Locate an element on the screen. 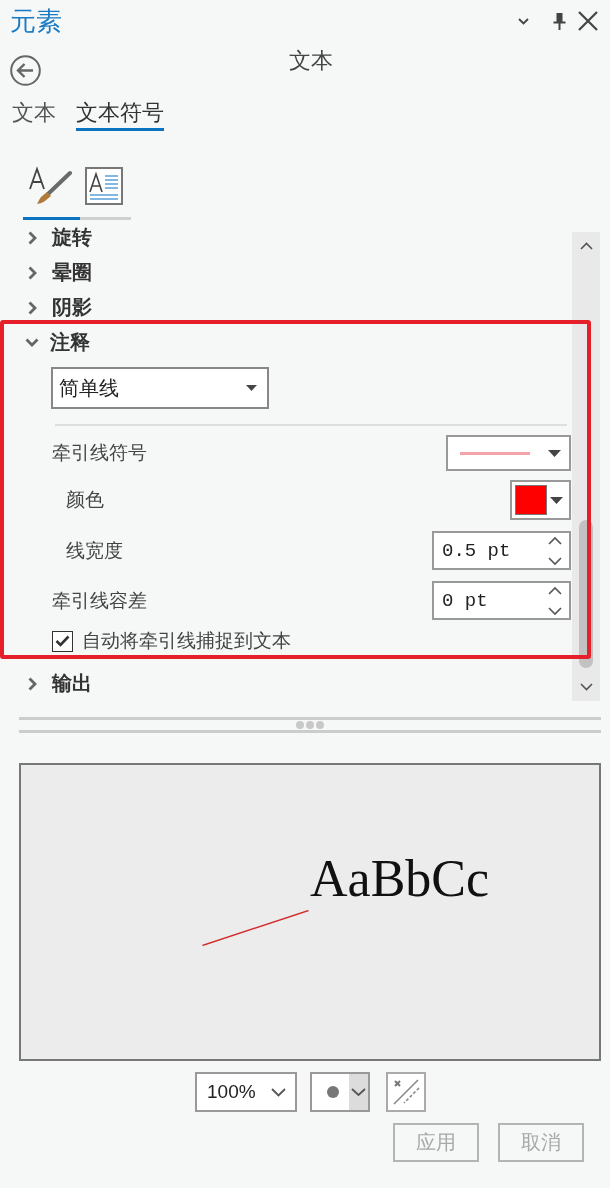 The height and width of the screenshot is (1188, 610). checkbox is located at coordinates (62, 641).